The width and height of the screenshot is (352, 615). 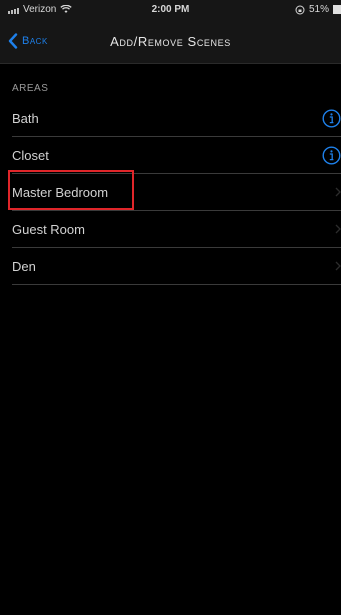 What do you see at coordinates (25, 118) in the screenshot?
I see `area-label: Bath` at bounding box center [25, 118].